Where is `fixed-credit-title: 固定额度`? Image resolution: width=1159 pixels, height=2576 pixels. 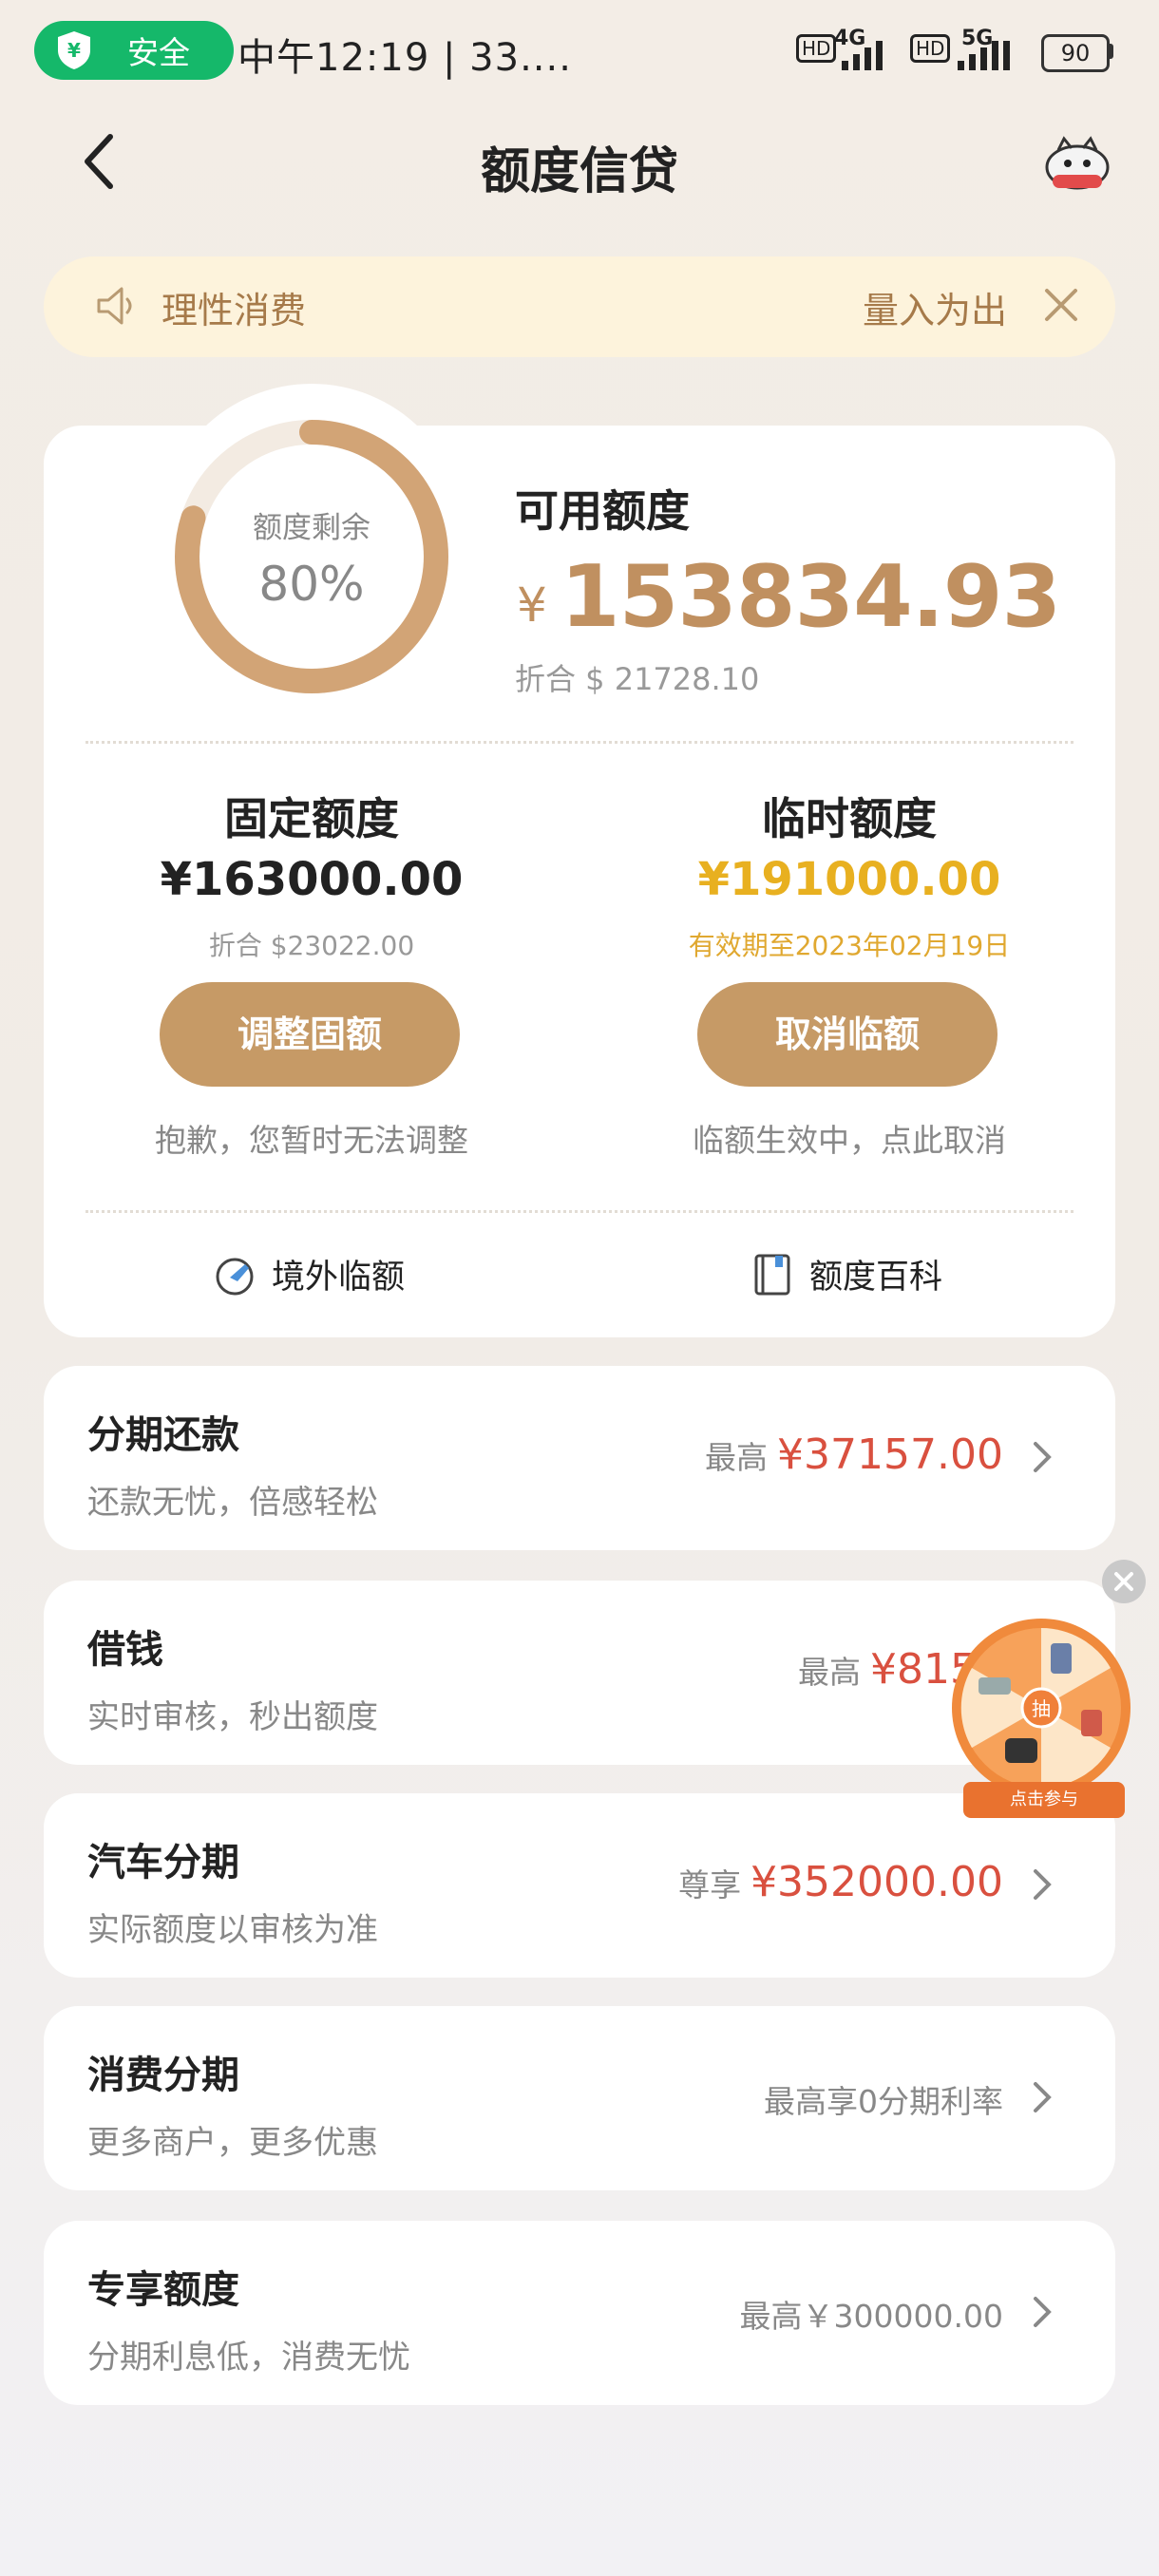 fixed-credit-title: 固定额度 is located at coordinates (311, 818).